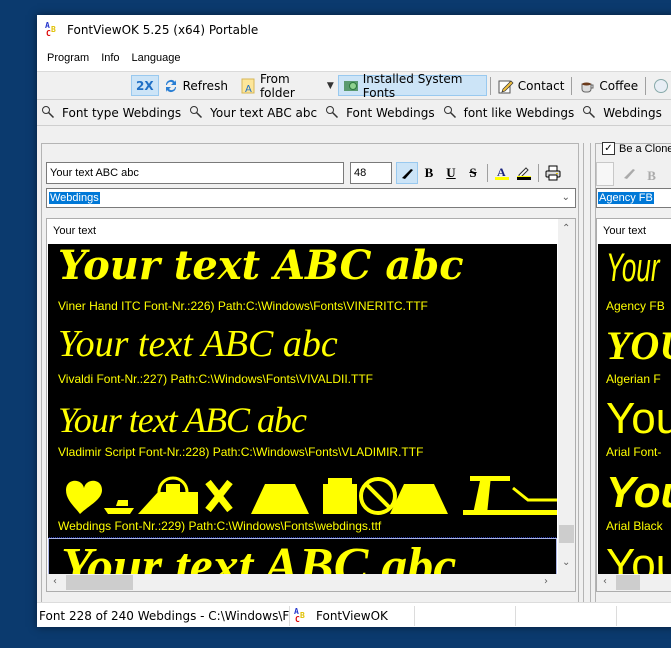  I want to click on zoom-2x-button: 2X, so click(145, 85).